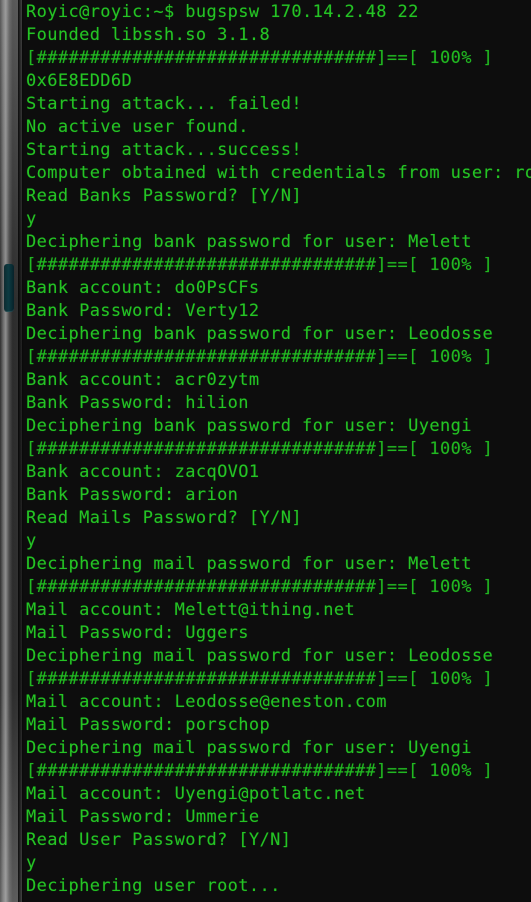 Image resolution: width=531 pixels, height=902 pixels. Describe the element at coordinates (143, 380) in the screenshot. I see `terminal-line: Bank account: acr0zytm` at that location.